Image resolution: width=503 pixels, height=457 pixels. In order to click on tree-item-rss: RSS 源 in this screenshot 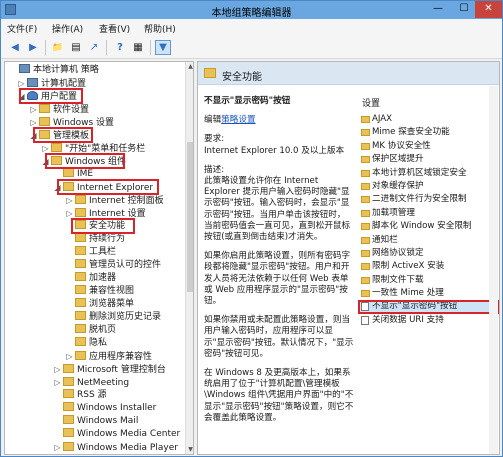, I will do `click(80, 395)`.